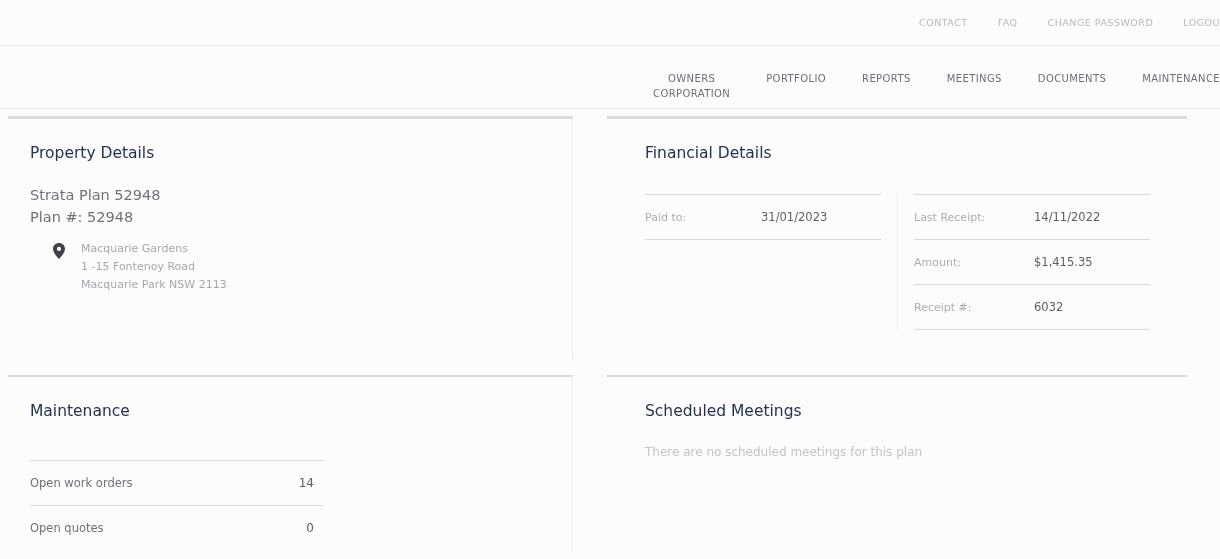  I want to click on nav-tab: MEETINGS, so click(974, 78).